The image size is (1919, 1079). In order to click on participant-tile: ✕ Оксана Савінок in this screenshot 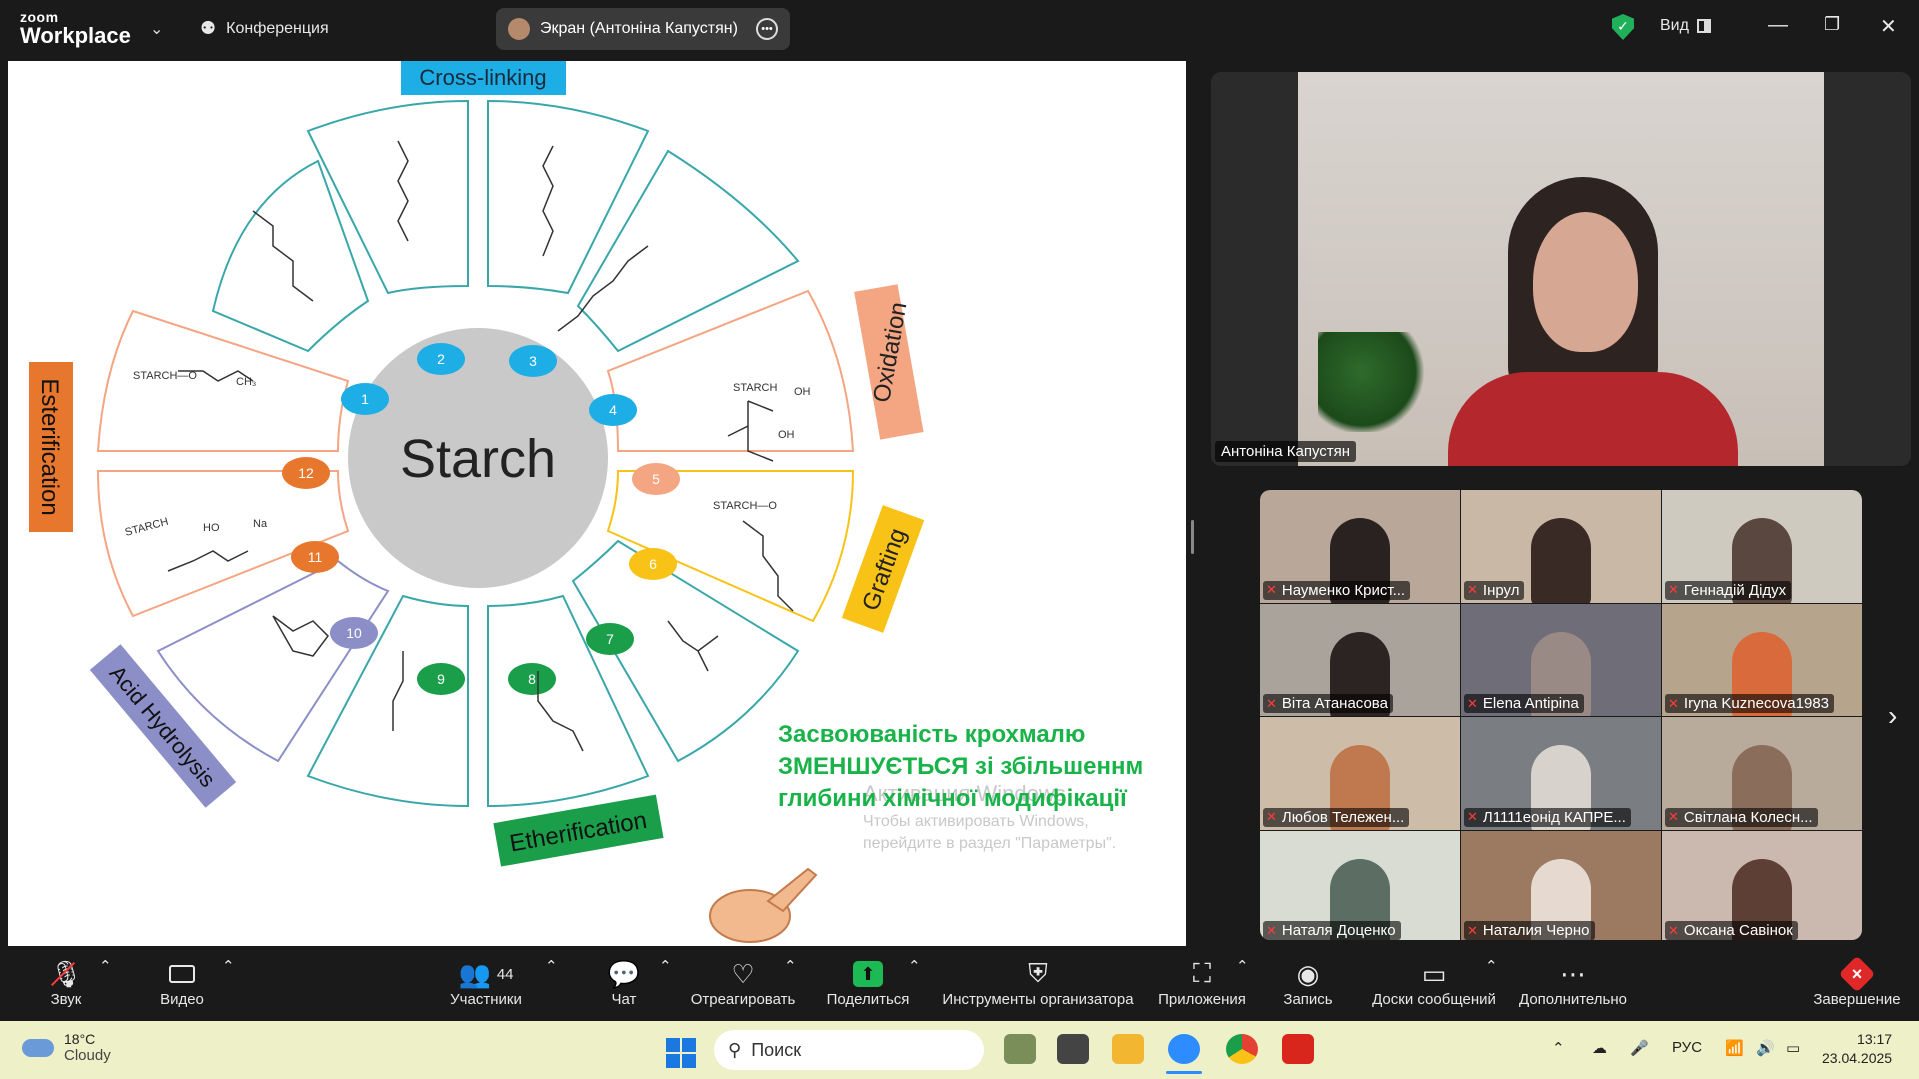, I will do `click(1762, 885)`.